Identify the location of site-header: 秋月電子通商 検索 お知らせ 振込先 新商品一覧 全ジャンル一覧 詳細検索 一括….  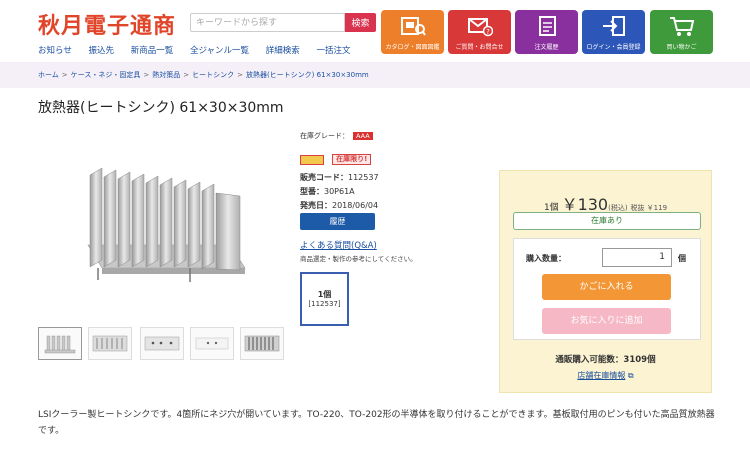
(375, 31).